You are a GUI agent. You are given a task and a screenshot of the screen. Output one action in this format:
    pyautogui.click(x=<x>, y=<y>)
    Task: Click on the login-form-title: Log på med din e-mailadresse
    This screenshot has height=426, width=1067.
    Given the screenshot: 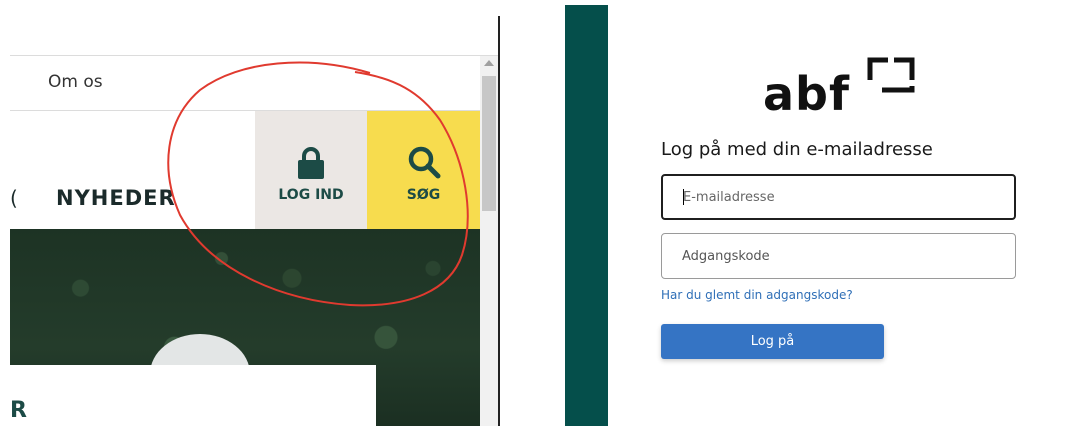 What is the action you would take?
    pyautogui.click(x=797, y=149)
    